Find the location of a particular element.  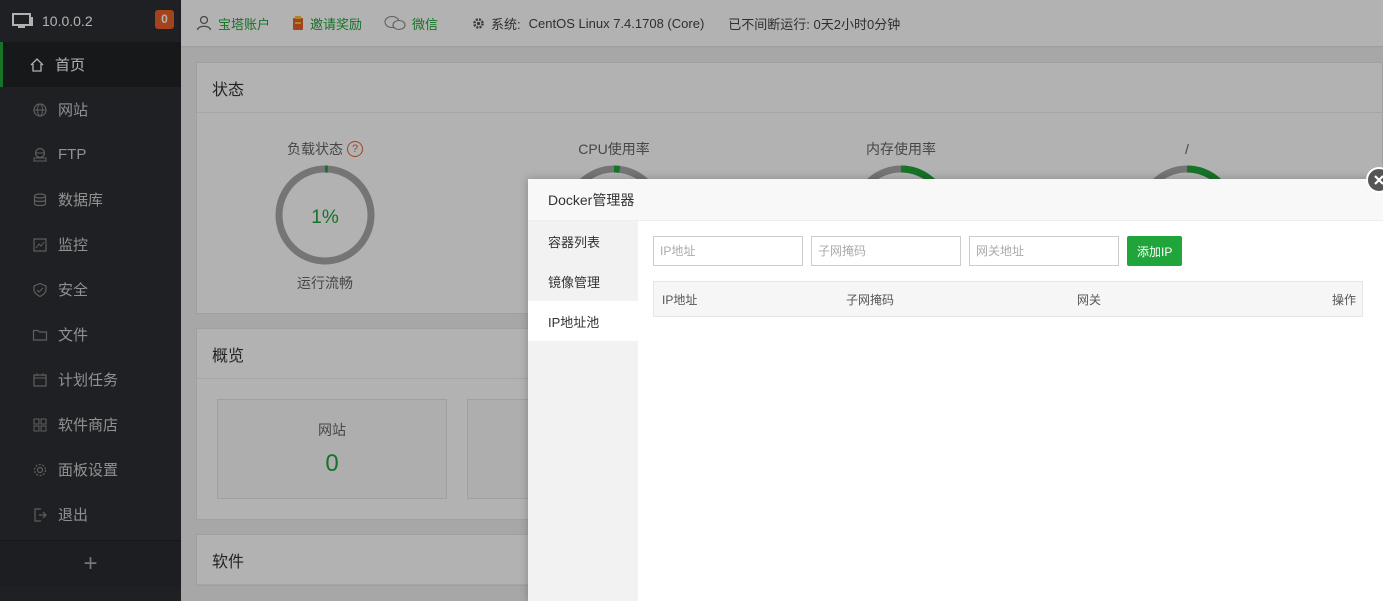

subnet-mask-input is located at coordinates (886, 251).